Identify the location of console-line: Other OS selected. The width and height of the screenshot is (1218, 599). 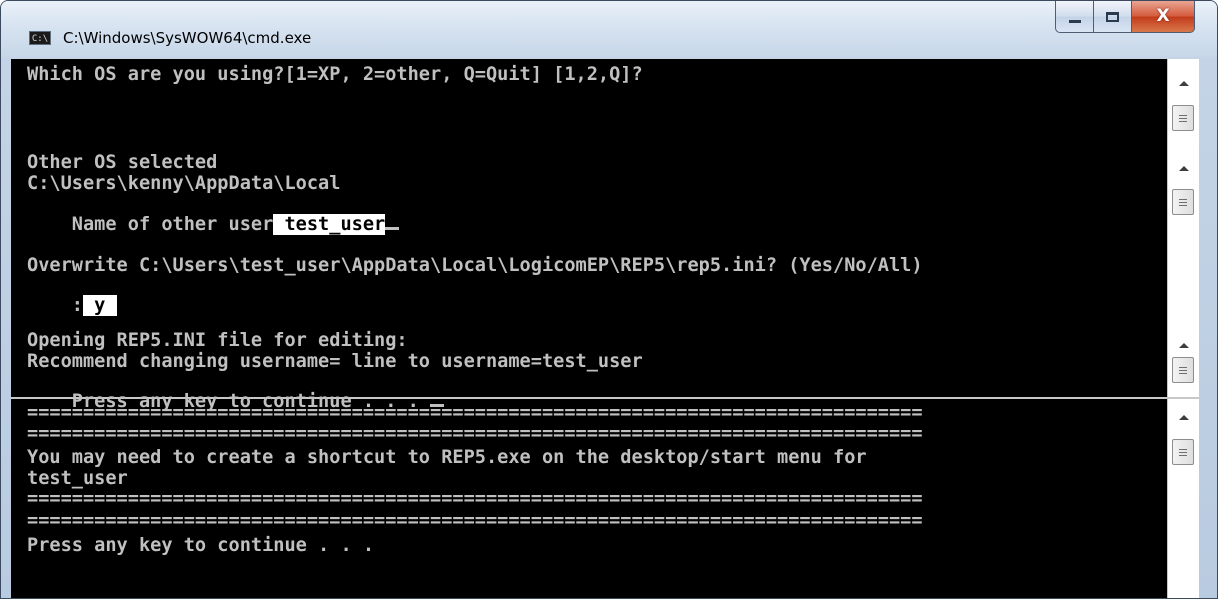
(122, 162).